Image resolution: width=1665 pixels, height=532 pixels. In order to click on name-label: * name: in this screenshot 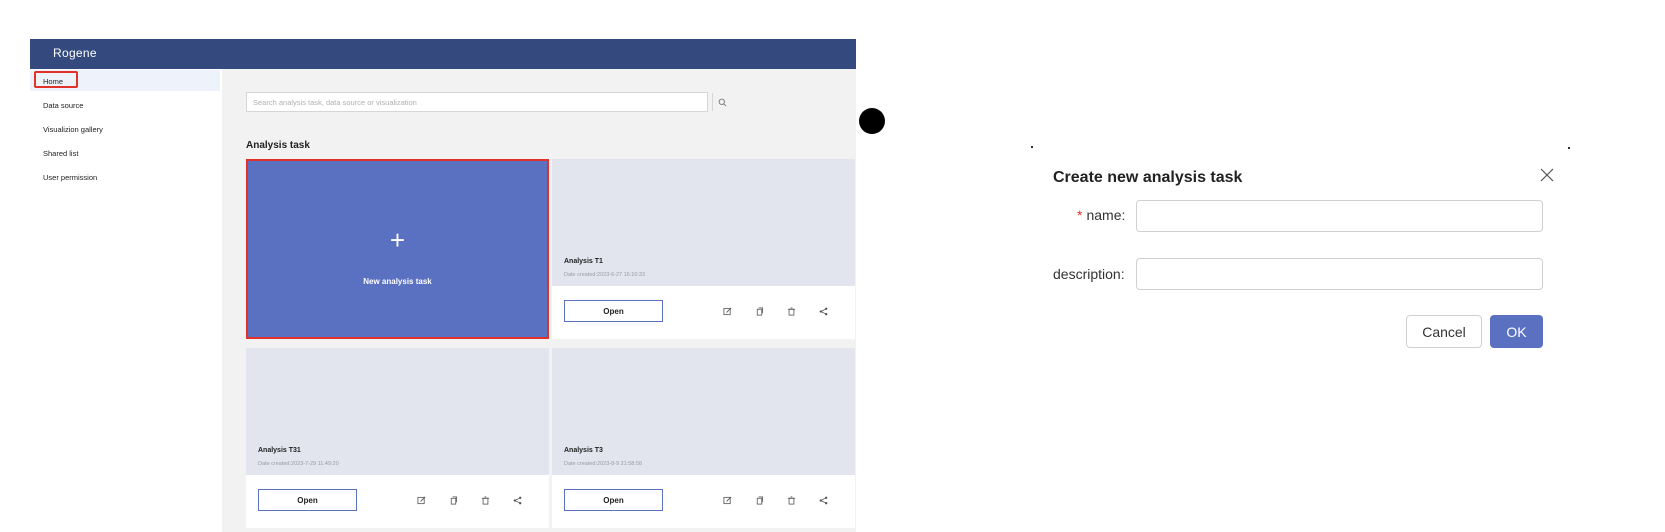, I will do `click(1101, 215)`.